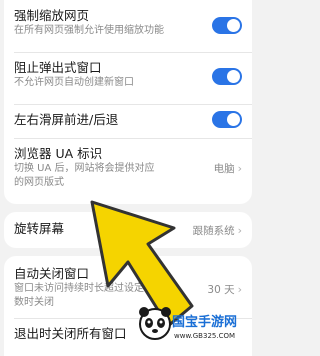 Image resolution: width=320 pixels, height=356 pixels. What do you see at coordinates (221, 290) in the screenshot?
I see `setting-value-text: 30 天` at bounding box center [221, 290].